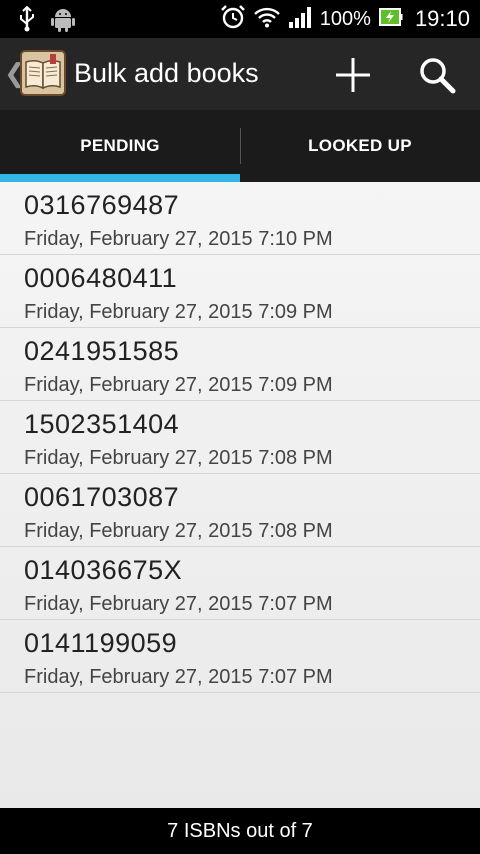 The image size is (480, 854). I want to click on search-button, so click(437, 75).